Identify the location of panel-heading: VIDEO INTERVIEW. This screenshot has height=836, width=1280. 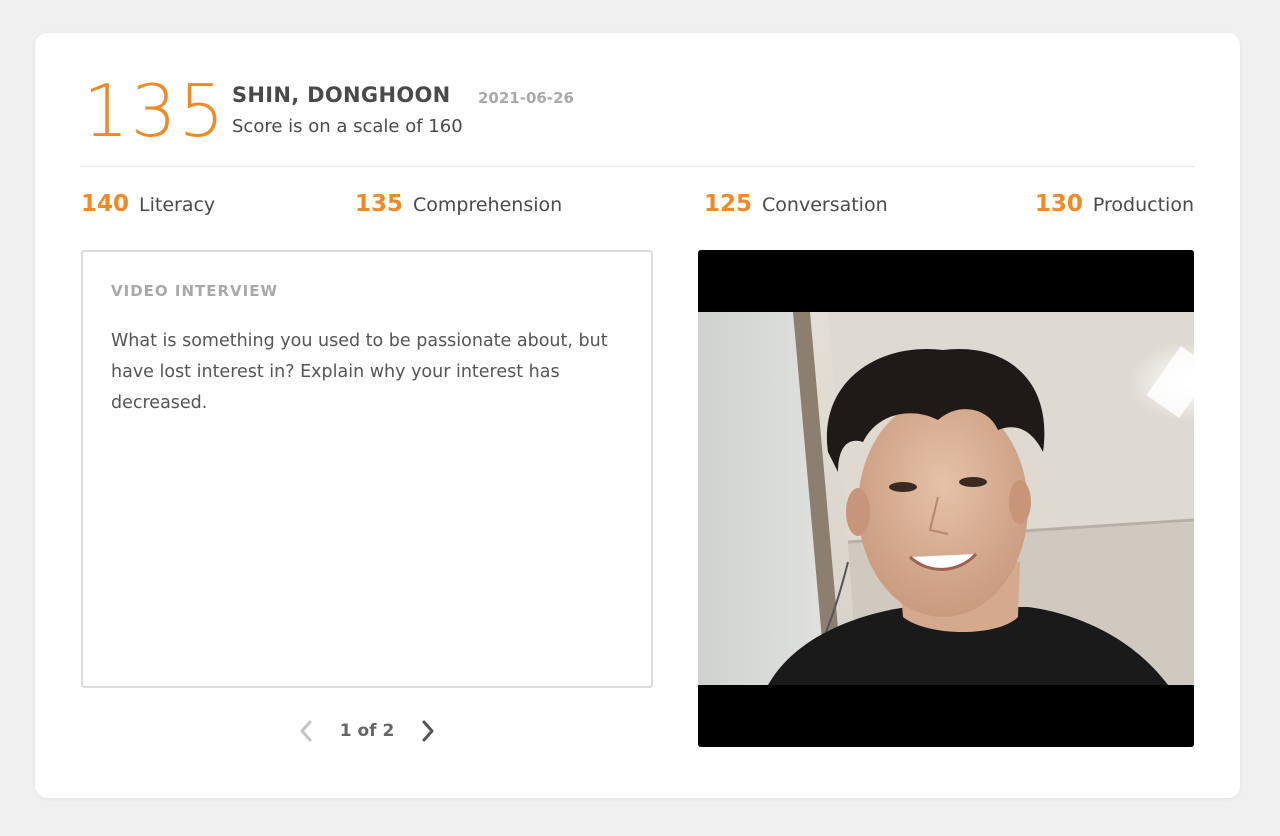
(195, 291).